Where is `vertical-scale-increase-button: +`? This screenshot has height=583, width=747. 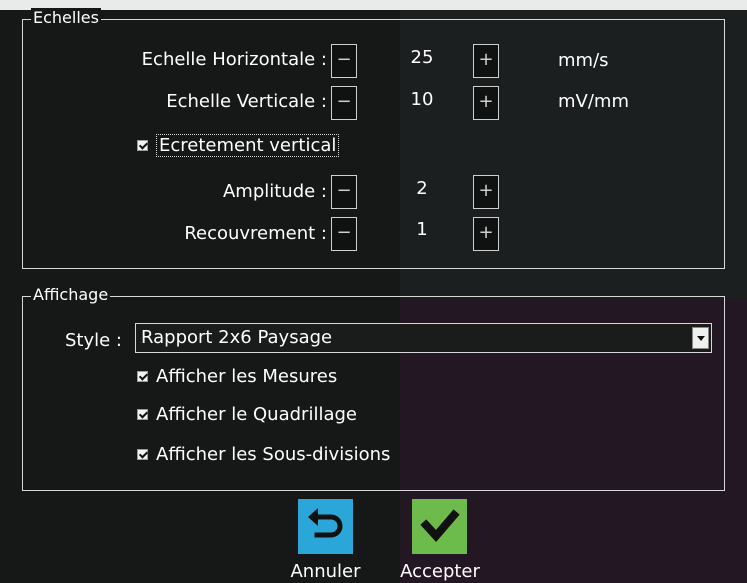
vertical-scale-increase-button: + is located at coordinates (486, 103).